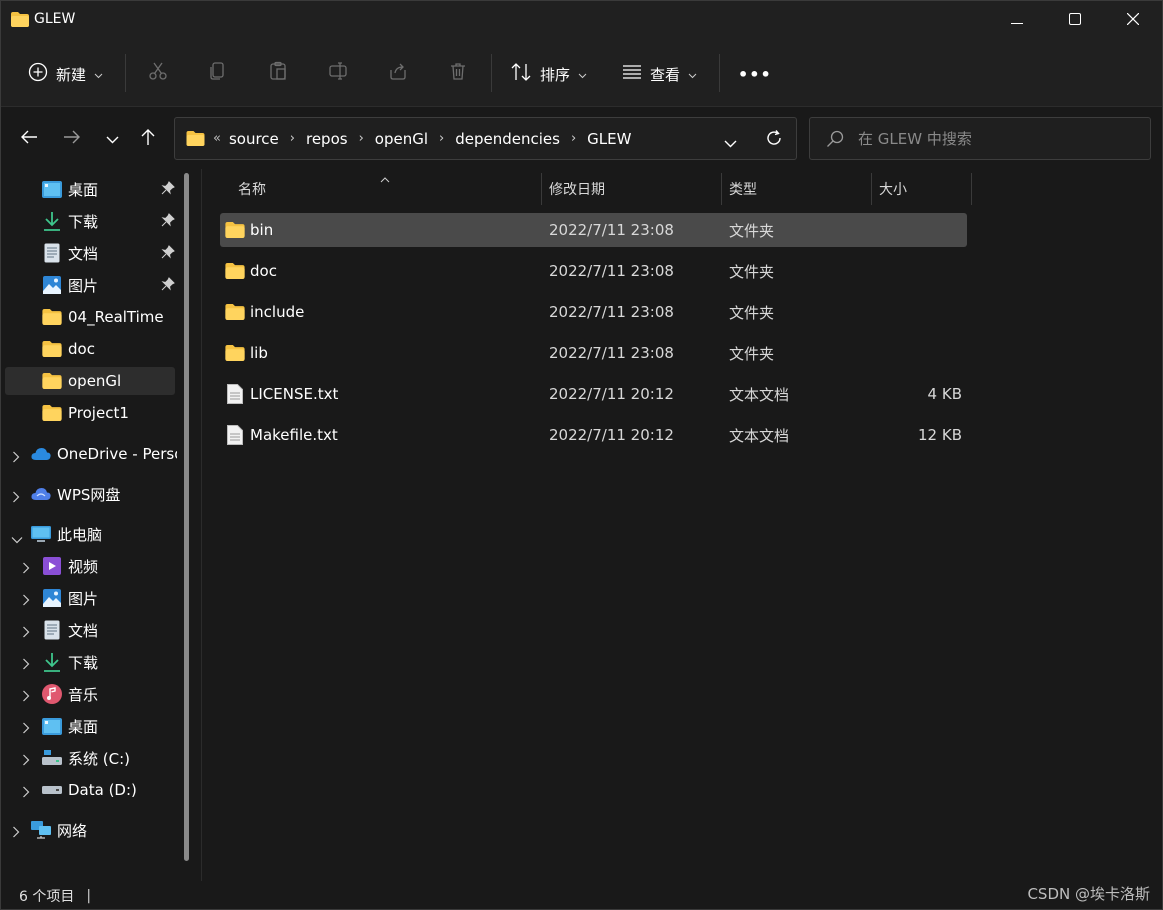 The height and width of the screenshot is (910, 1163). Describe the element at coordinates (90, 413) in the screenshot. I see `sidebar-item-project1: Project1` at that location.